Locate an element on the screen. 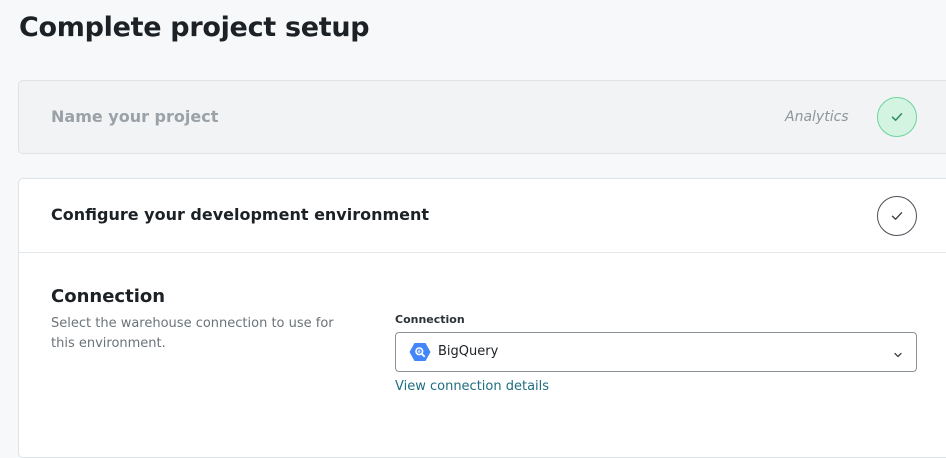  step-check-icon is located at coordinates (897, 216).